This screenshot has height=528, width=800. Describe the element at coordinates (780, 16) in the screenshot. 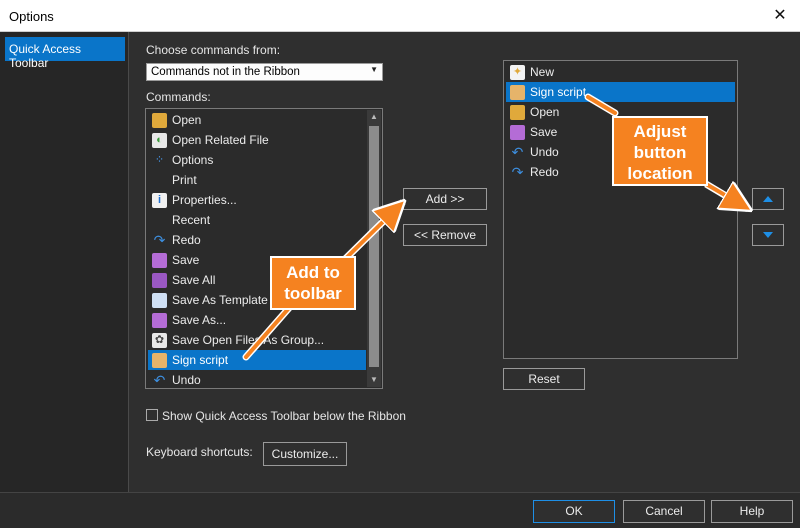

I see `close-icon: ✕` at that location.